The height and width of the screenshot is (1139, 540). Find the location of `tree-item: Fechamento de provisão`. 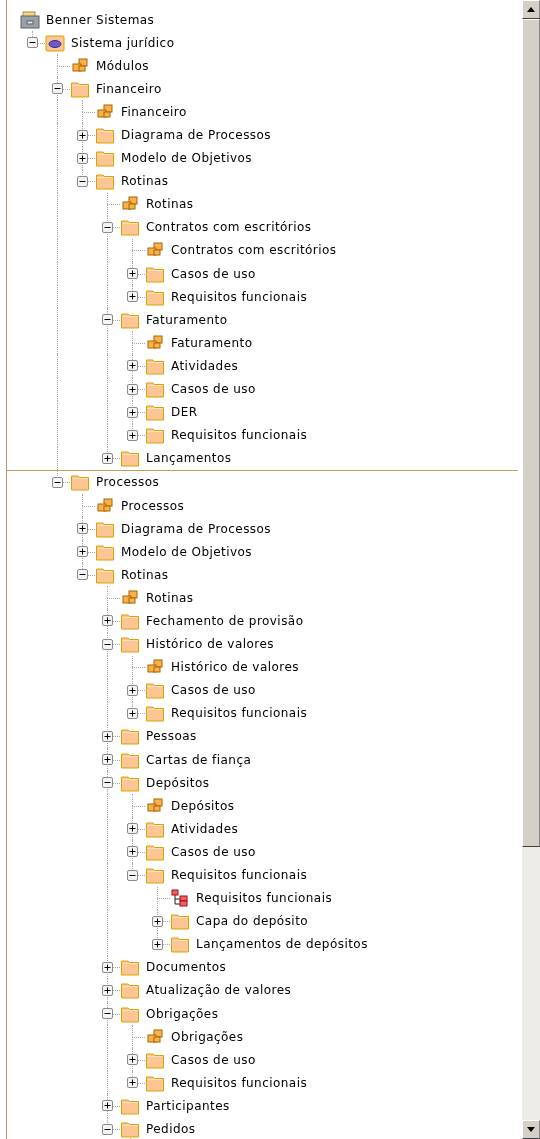

tree-item: Fechamento de provisão is located at coordinates (225, 621).